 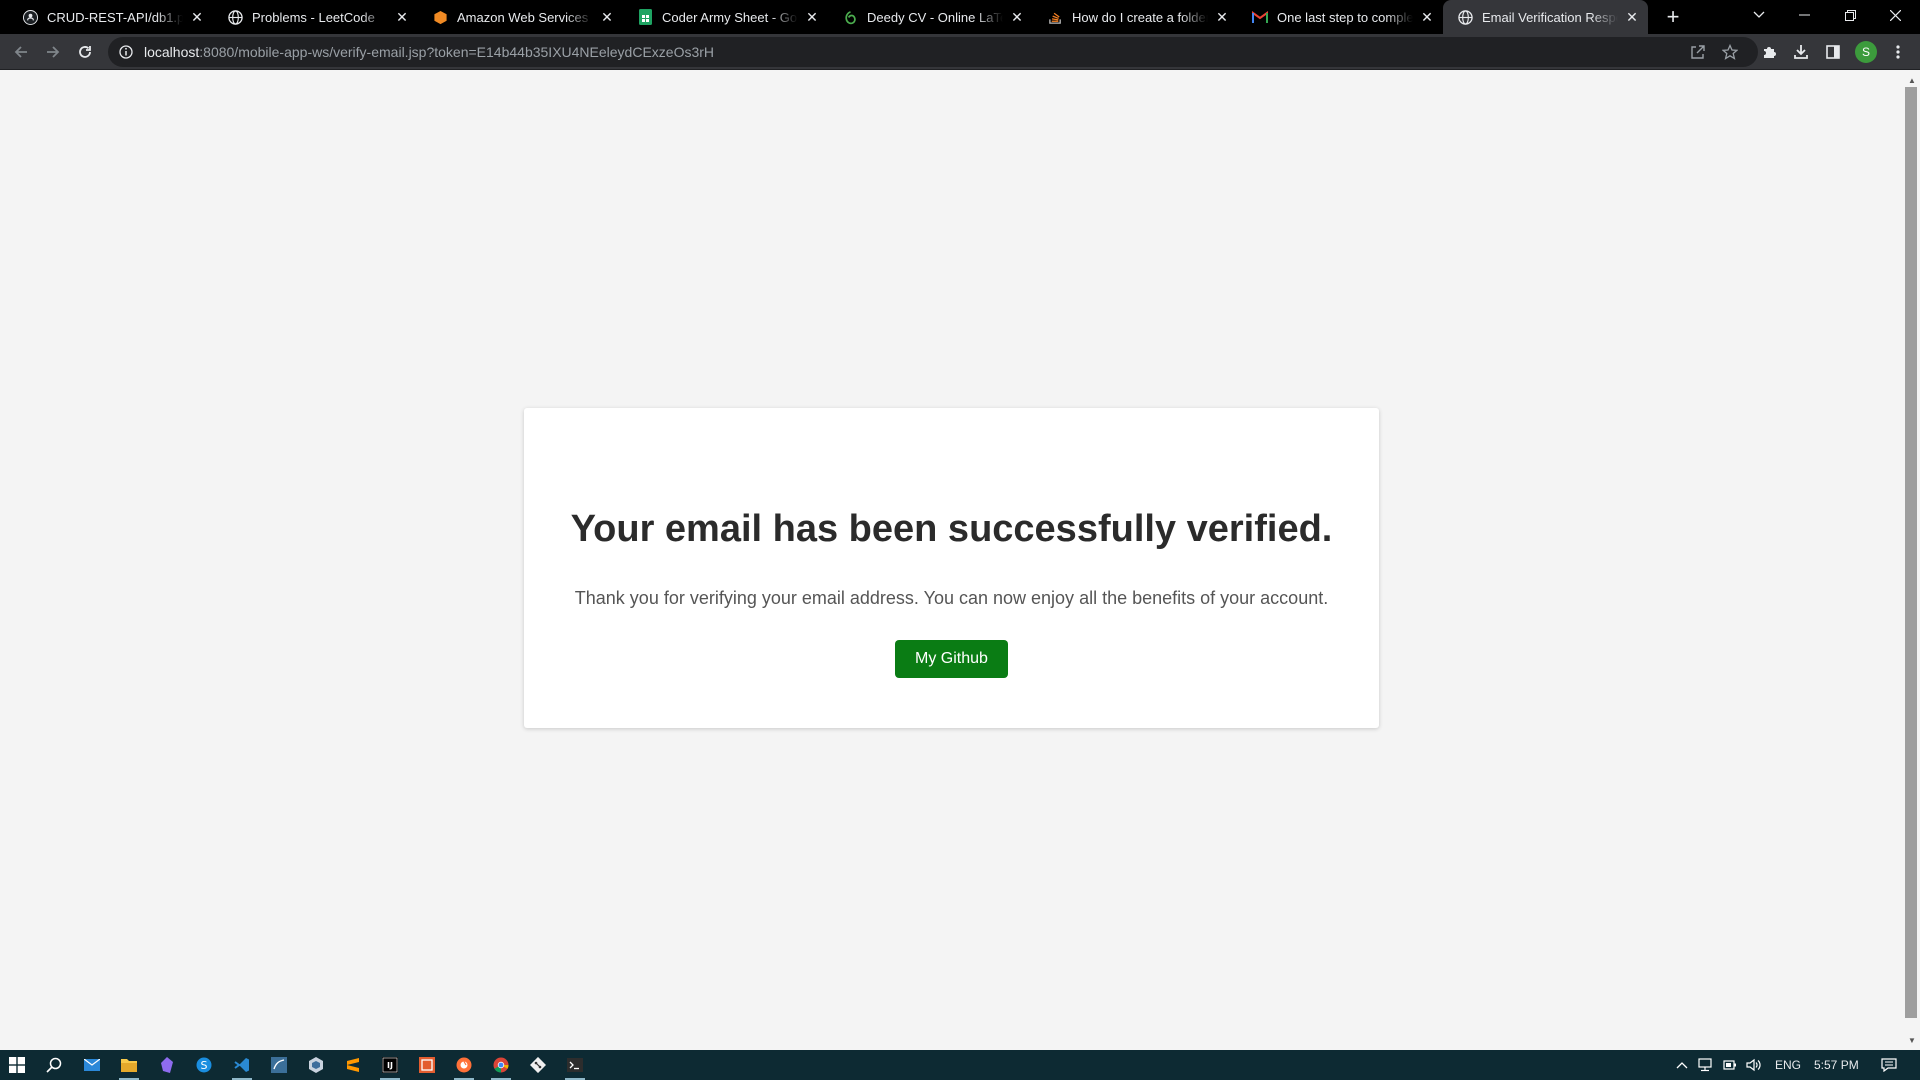 I want to click on svg-text: IJ, so click(x=390, y=1065).